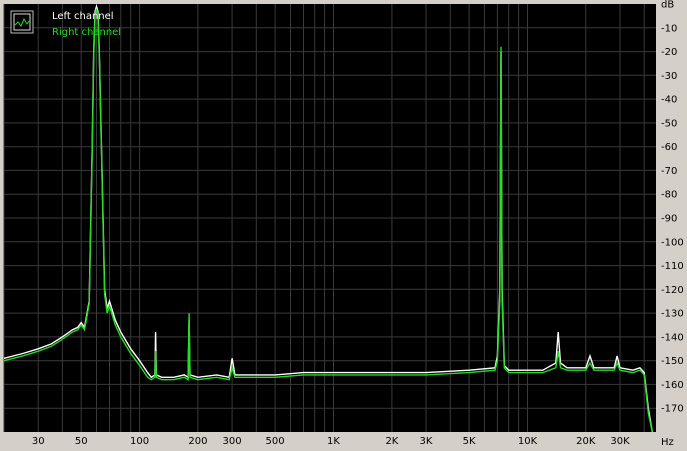 The width and height of the screenshot is (687, 451). I want to click on y-tick-label: -40, so click(669, 100).